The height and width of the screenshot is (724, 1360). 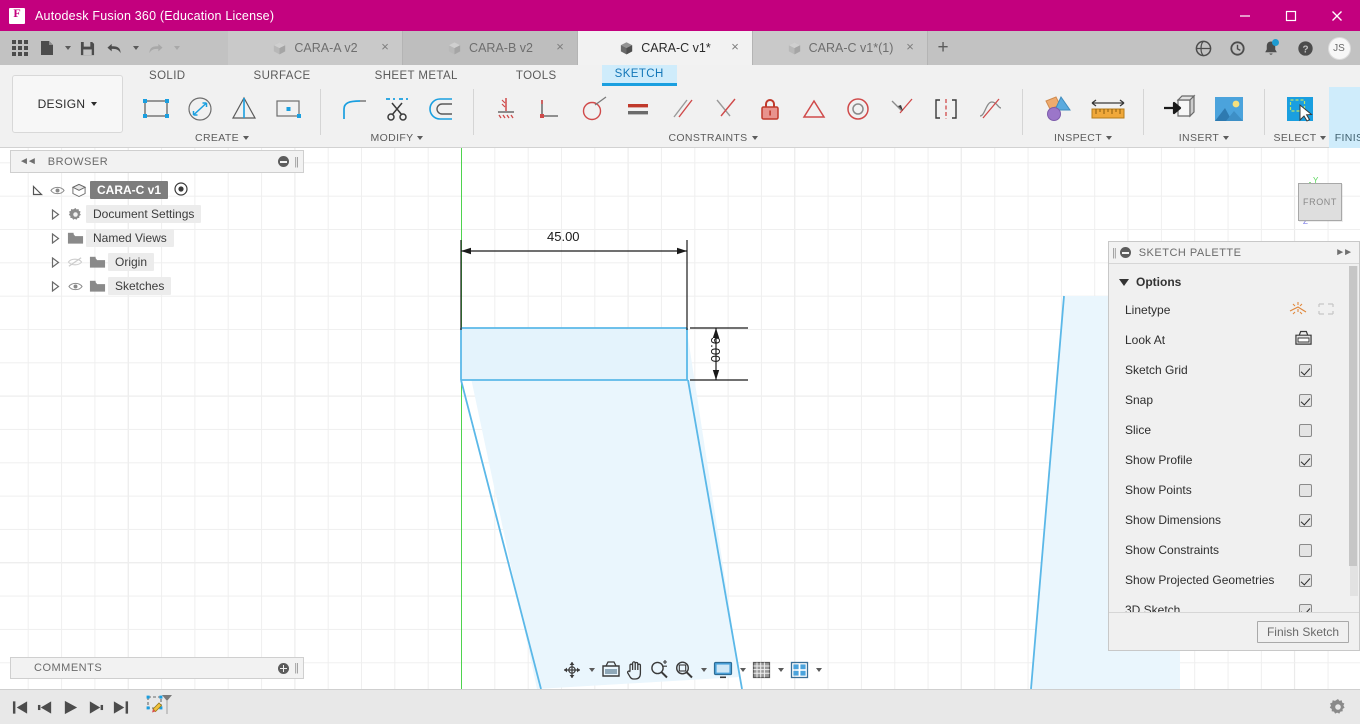 What do you see at coordinates (943, 48) in the screenshot?
I see `add-tab-button: +` at bounding box center [943, 48].